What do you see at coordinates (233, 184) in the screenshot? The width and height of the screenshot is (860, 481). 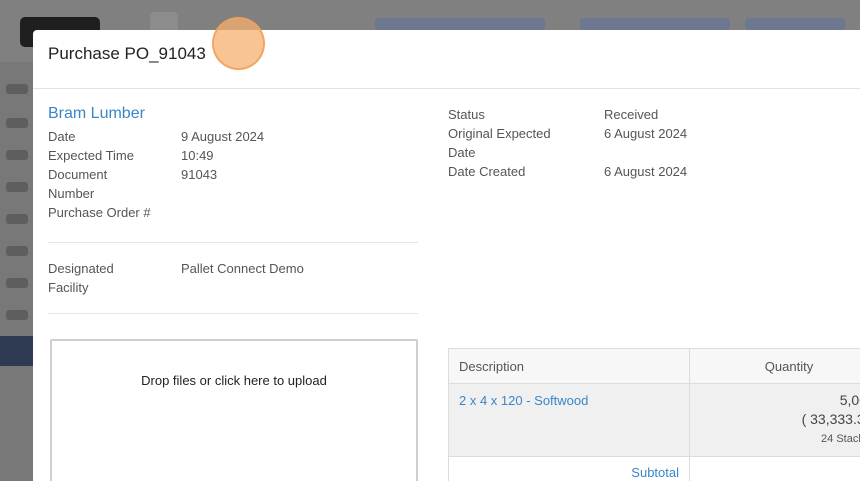 I see `detail-row-document-number: Document Number 91043` at bounding box center [233, 184].